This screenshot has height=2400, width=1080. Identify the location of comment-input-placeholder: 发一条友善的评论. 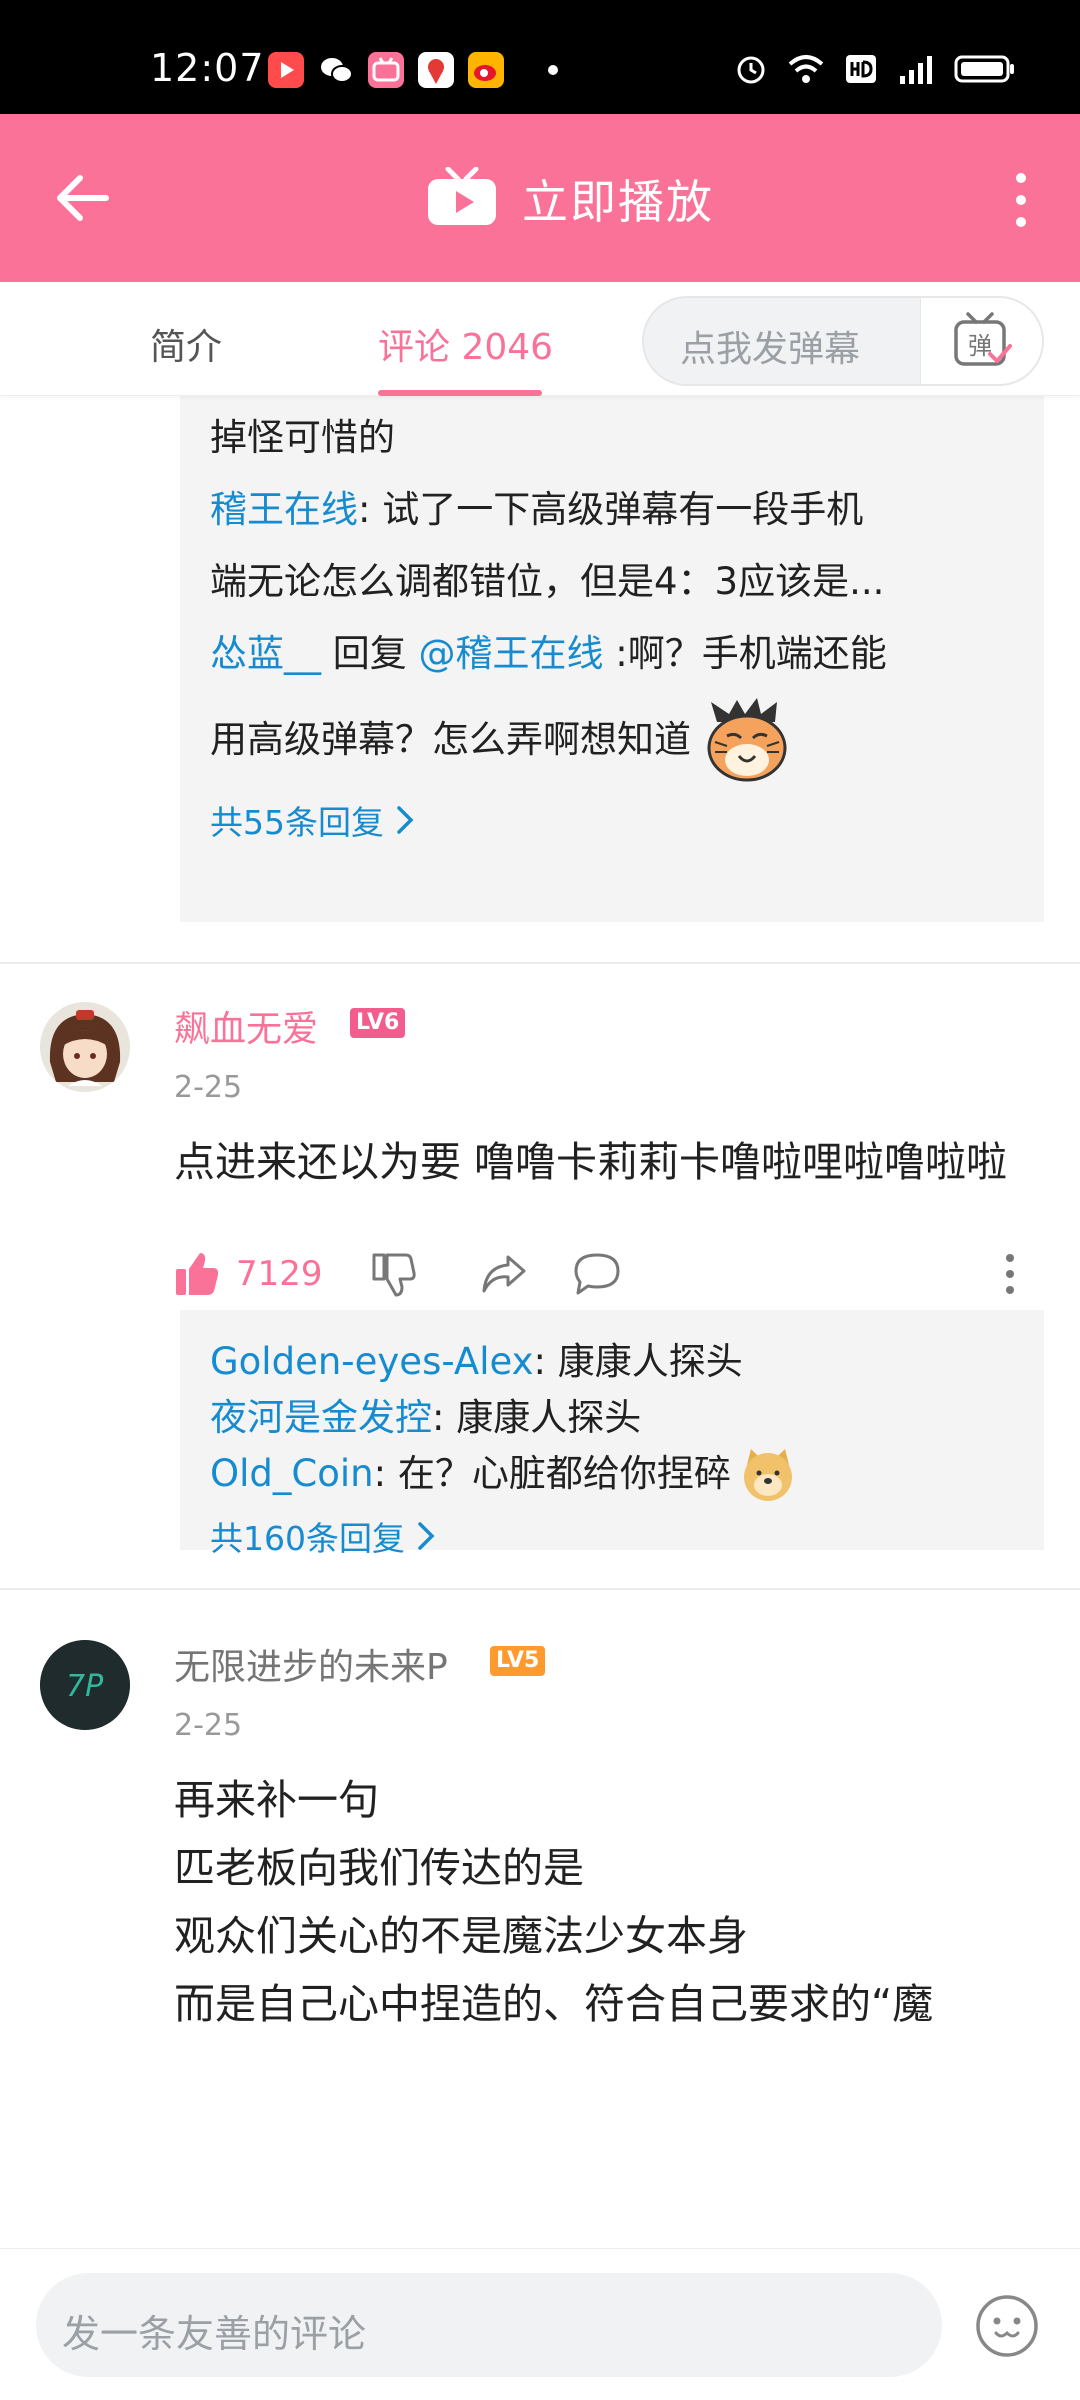
(214, 2334).